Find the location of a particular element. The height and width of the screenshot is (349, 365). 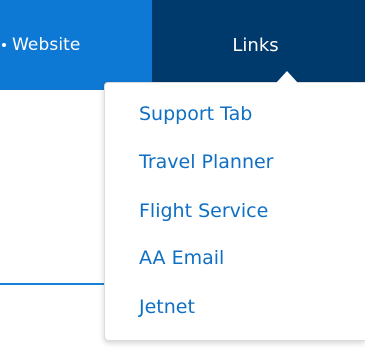

menu-item-aa-email: AA Email is located at coordinates (181, 258).